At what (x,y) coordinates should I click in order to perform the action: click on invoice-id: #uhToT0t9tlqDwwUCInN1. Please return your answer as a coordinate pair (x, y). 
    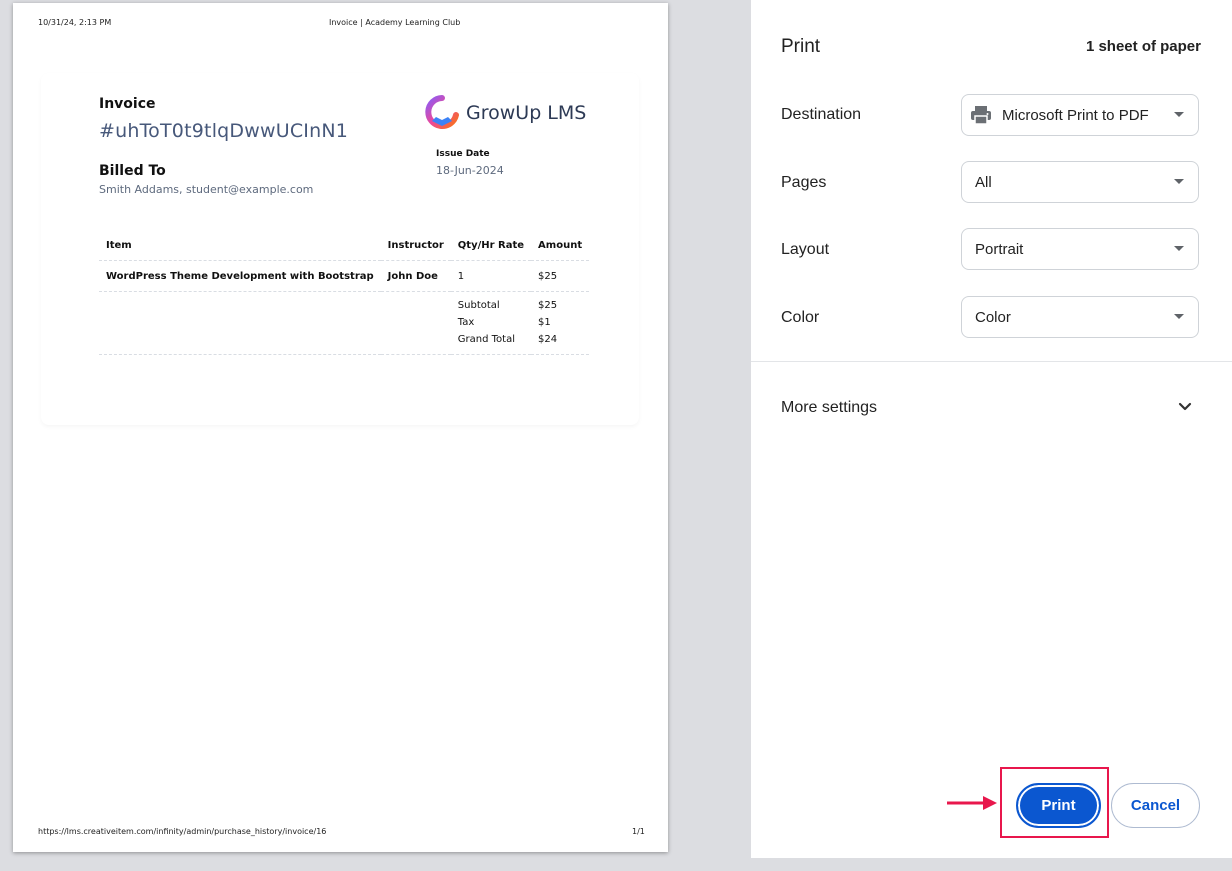
    Looking at the image, I should click on (224, 131).